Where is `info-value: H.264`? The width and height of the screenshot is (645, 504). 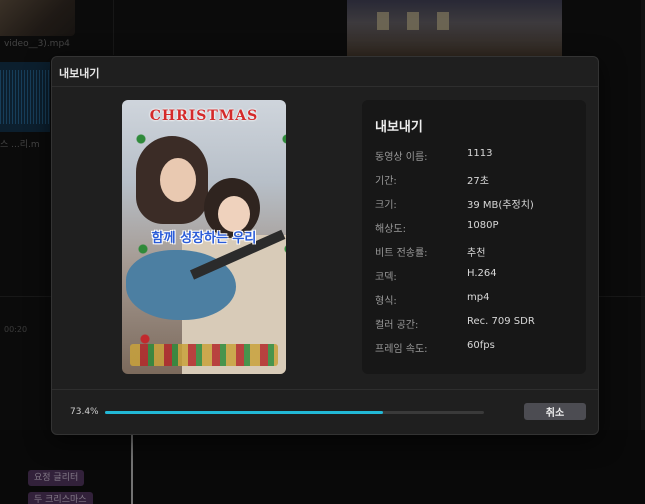
info-value: H.264 is located at coordinates (482, 273).